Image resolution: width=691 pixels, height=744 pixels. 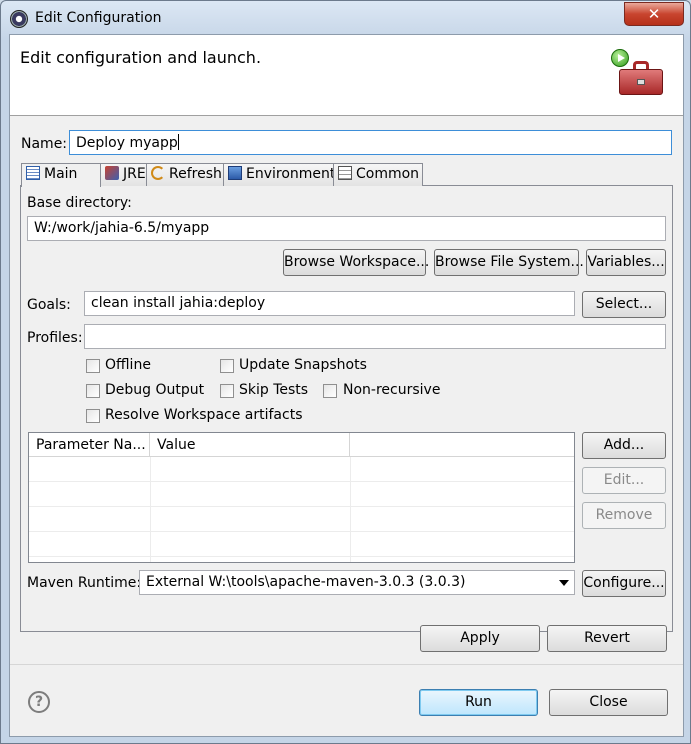 What do you see at coordinates (123, 174) in the screenshot?
I see `tab-jre: JRE` at bounding box center [123, 174].